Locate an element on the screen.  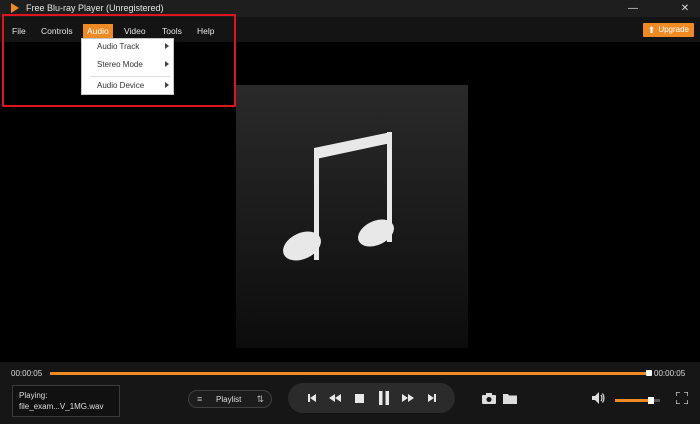
pause-button is located at coordinates (384, 398).